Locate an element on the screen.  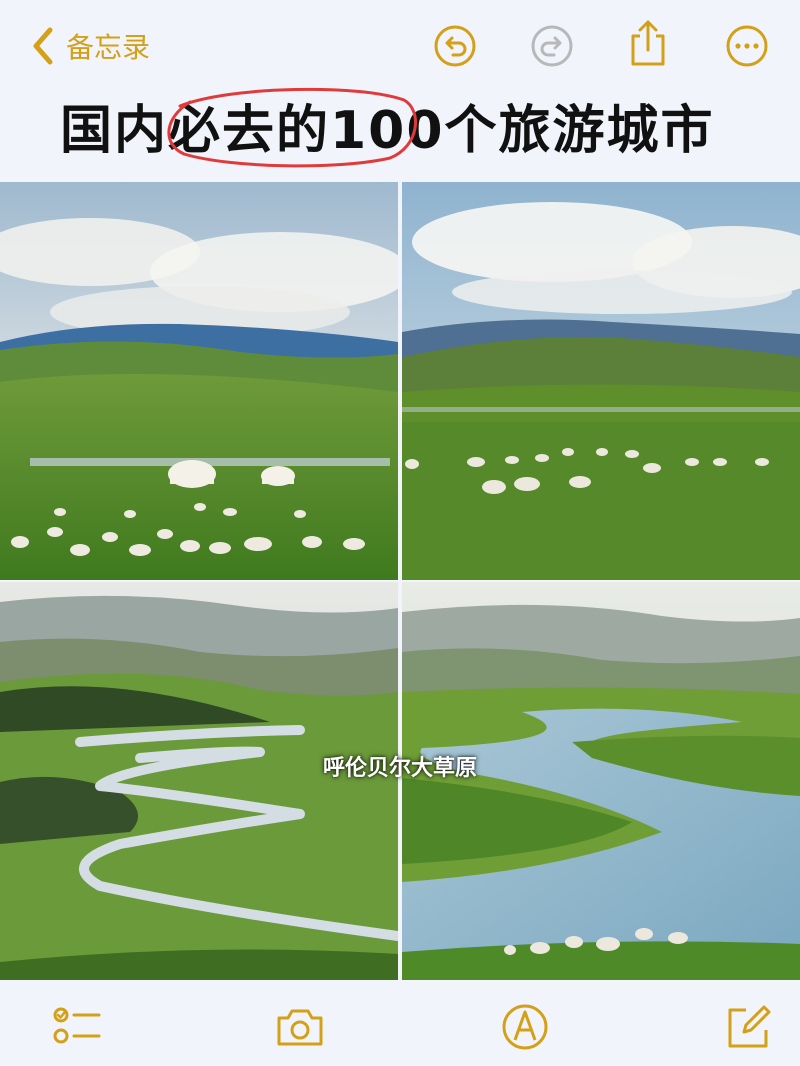
back-button: 备忘录 is located at coordinates (90, 46).